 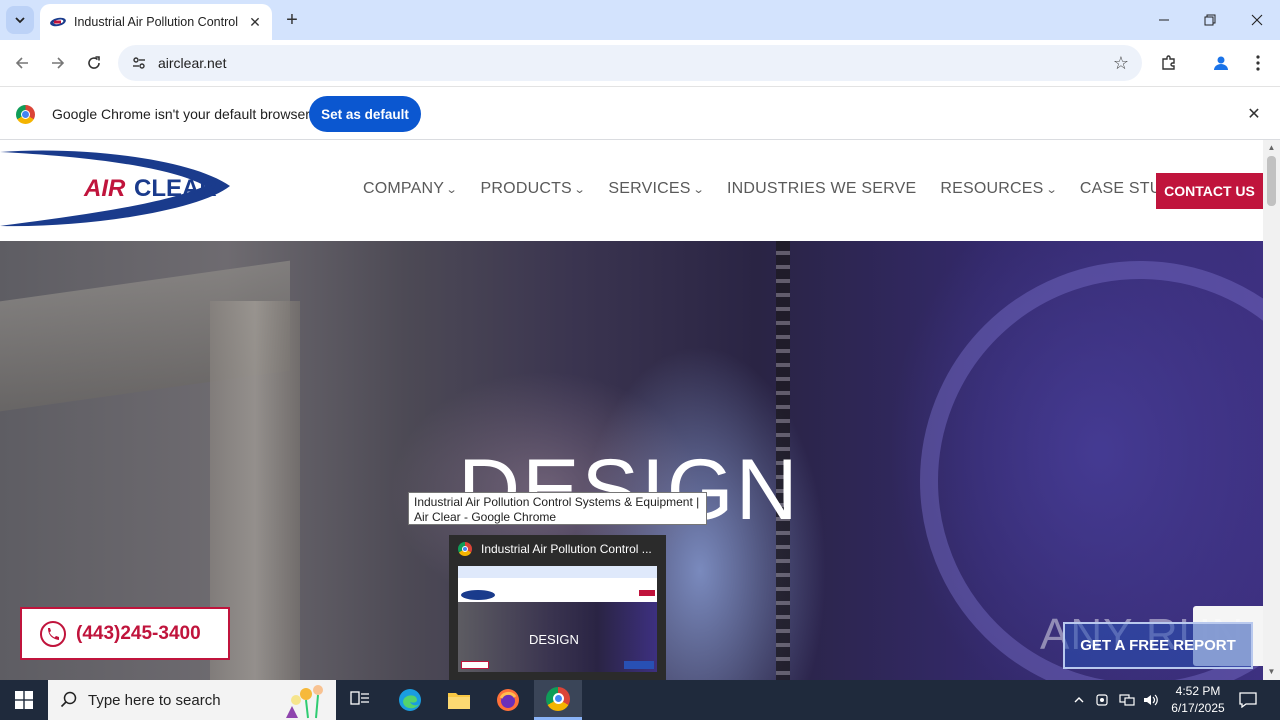 I want to click on preview-image: DESIGN, so click(x=557, y=619).